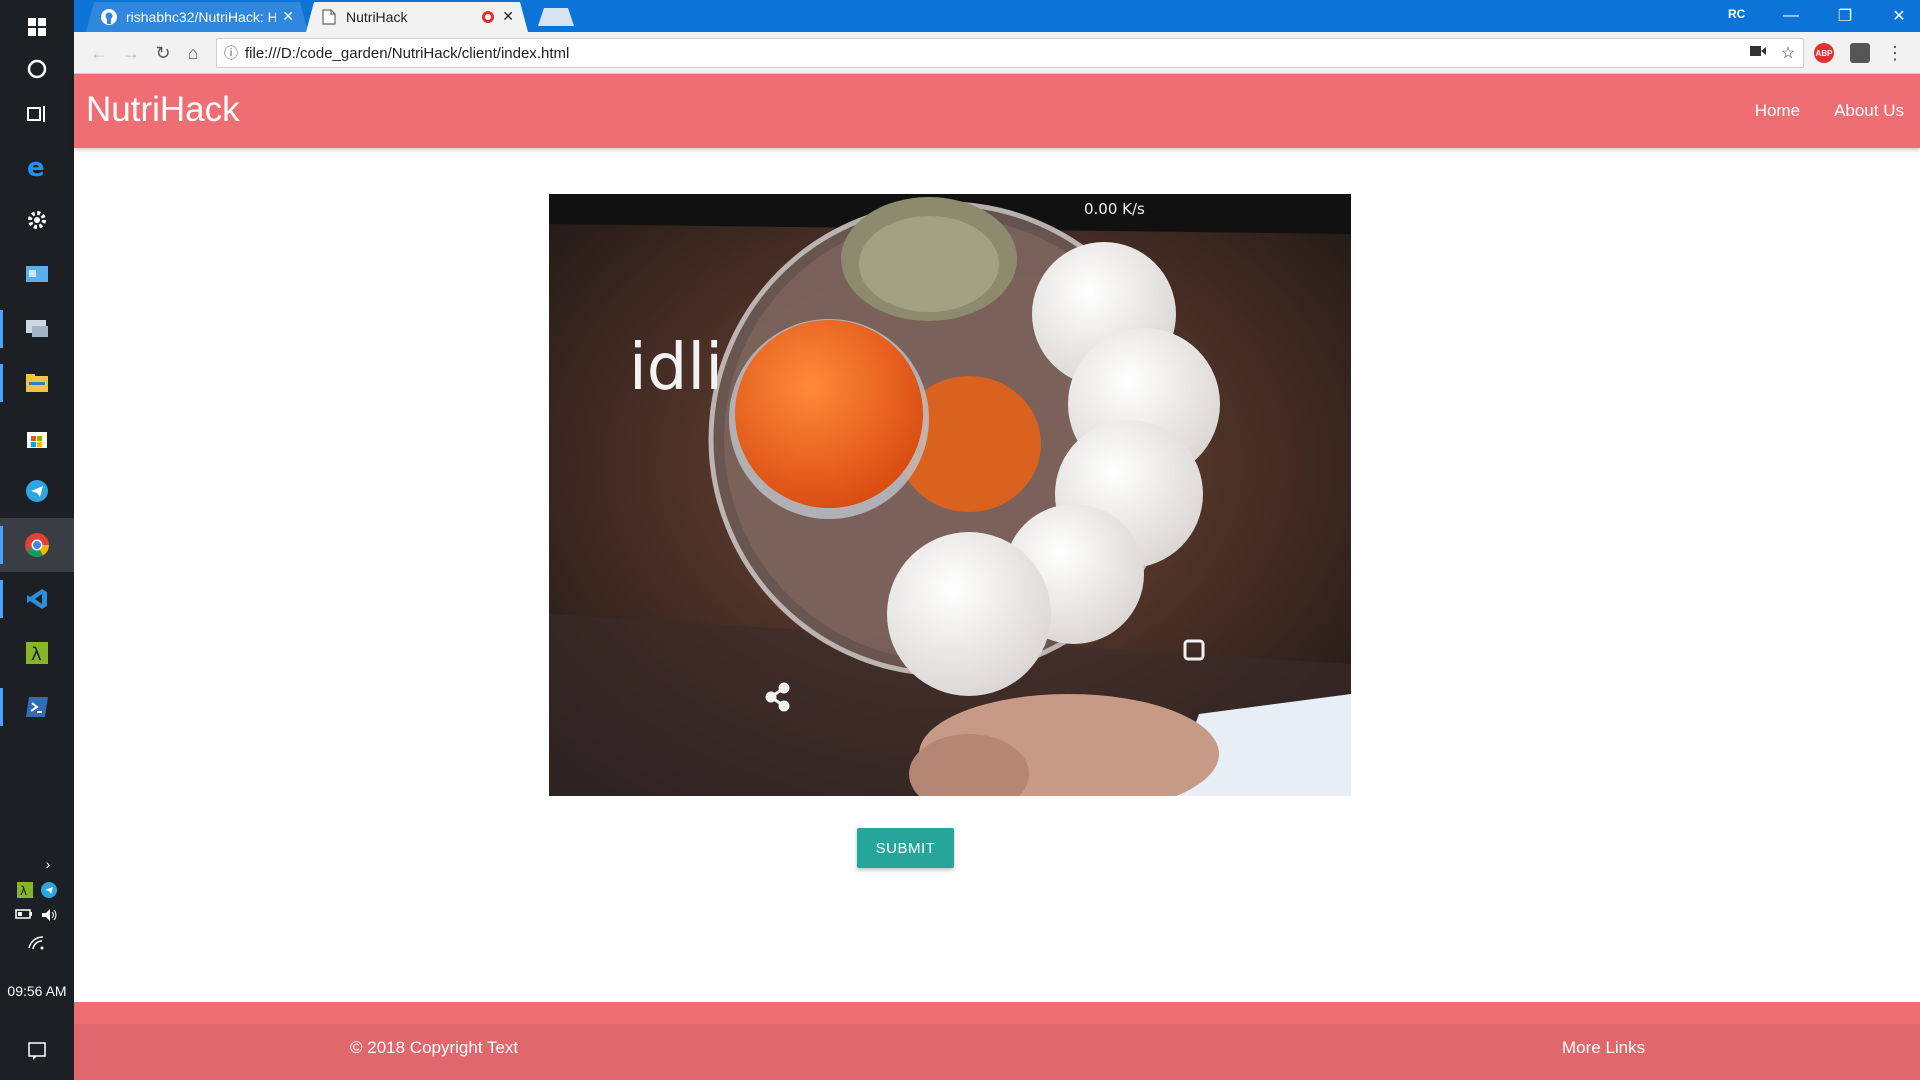 The height and width of the screenshot is (1080, 1920). I want to click on nav-about-us-link: About Us, so click(1869, 111).